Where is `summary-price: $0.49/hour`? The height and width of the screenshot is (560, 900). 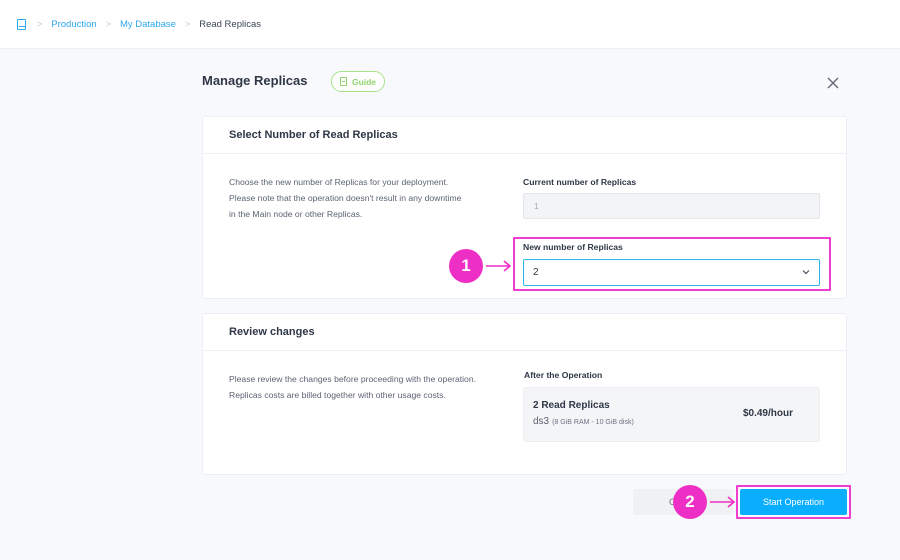 summary-price: $0.49/hour is located at coordinates (767, 413).